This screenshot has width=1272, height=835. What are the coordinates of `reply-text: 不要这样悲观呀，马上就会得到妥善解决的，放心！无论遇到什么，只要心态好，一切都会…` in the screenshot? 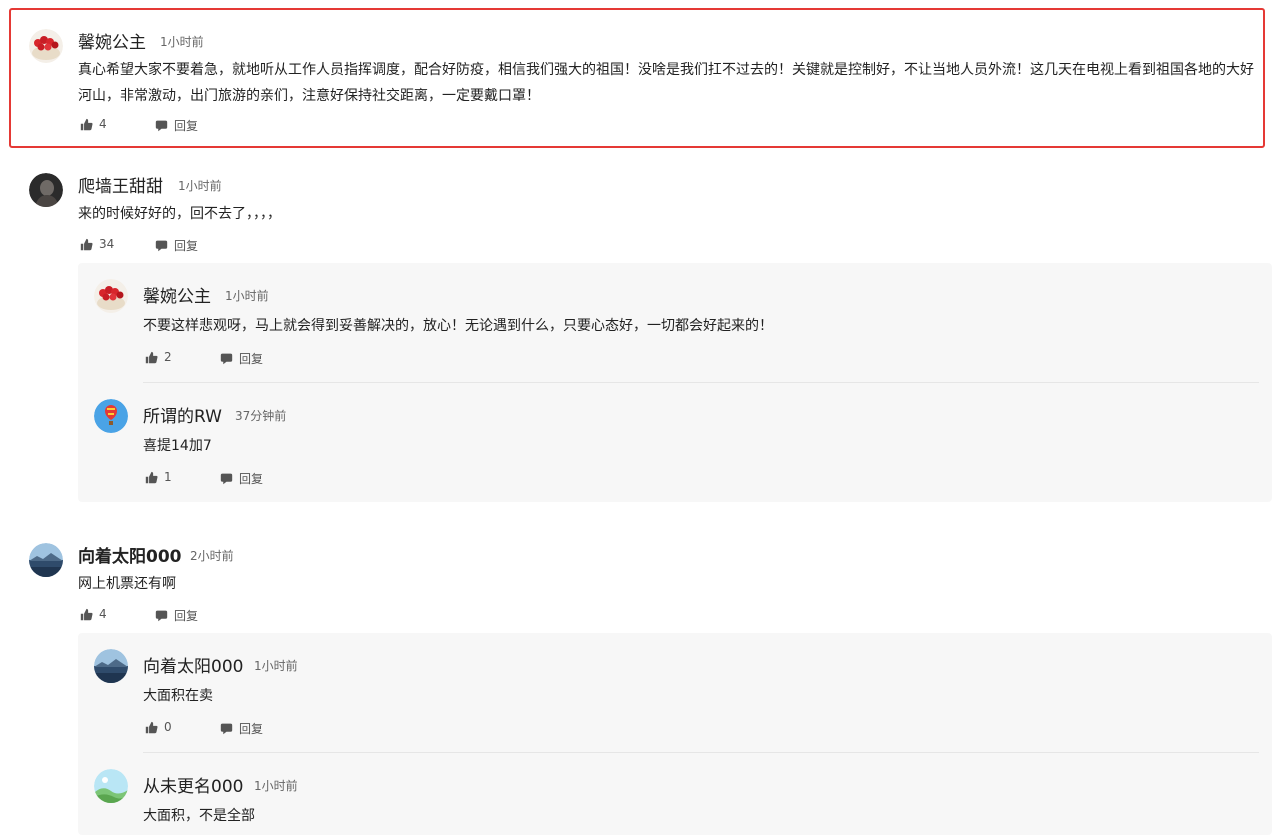 It's located at (458, 326).